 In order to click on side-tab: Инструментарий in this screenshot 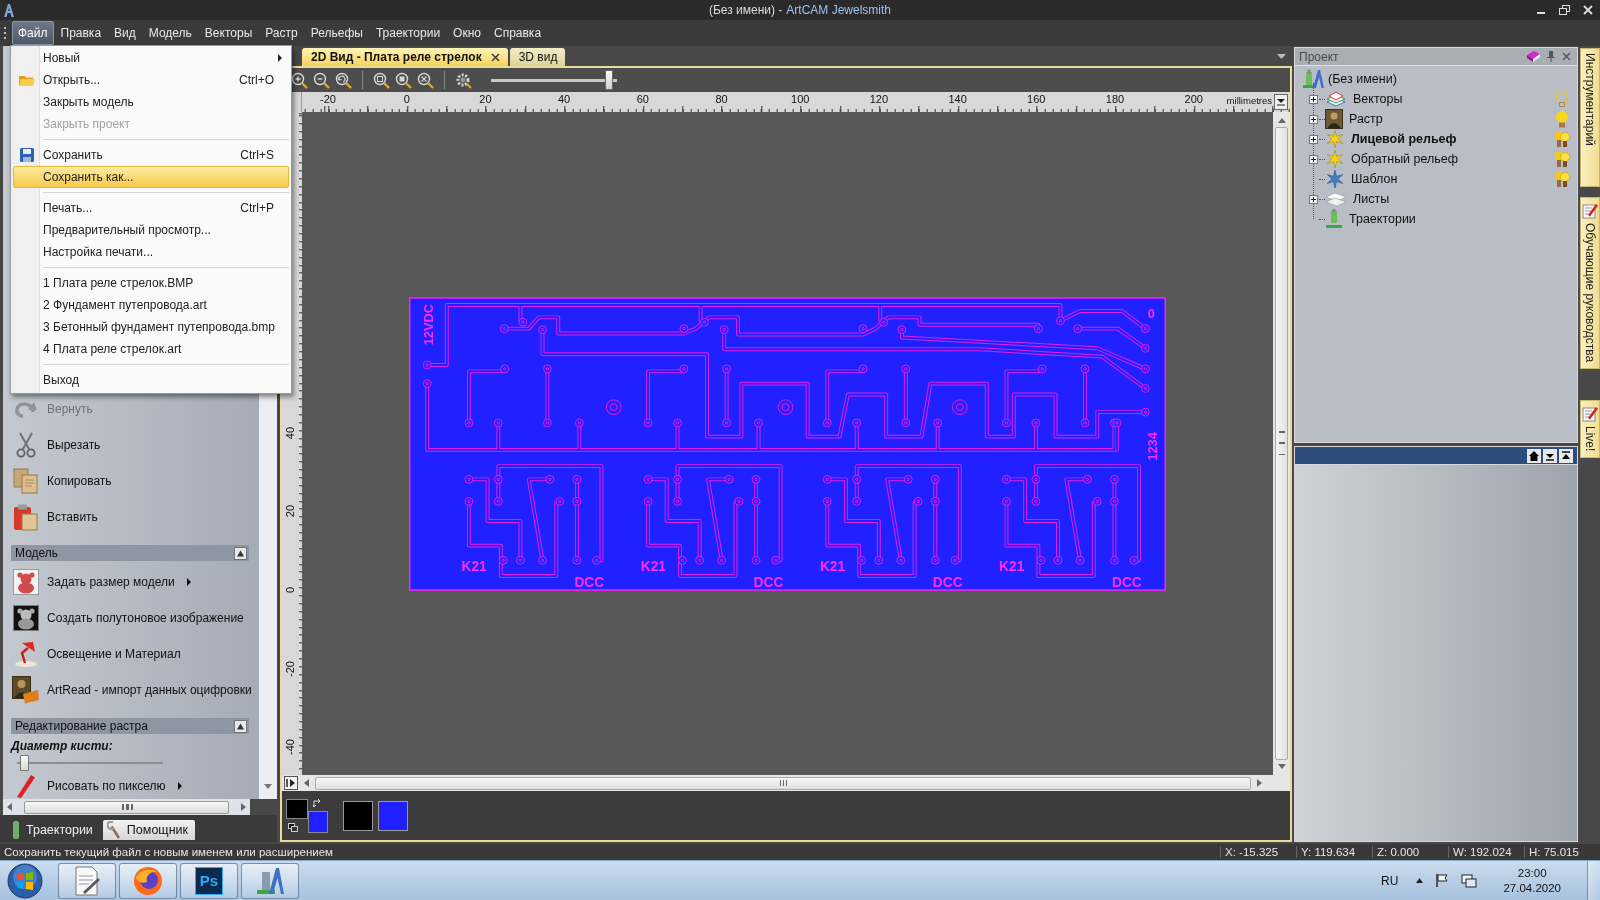, I will do `click(1590, 117)`.